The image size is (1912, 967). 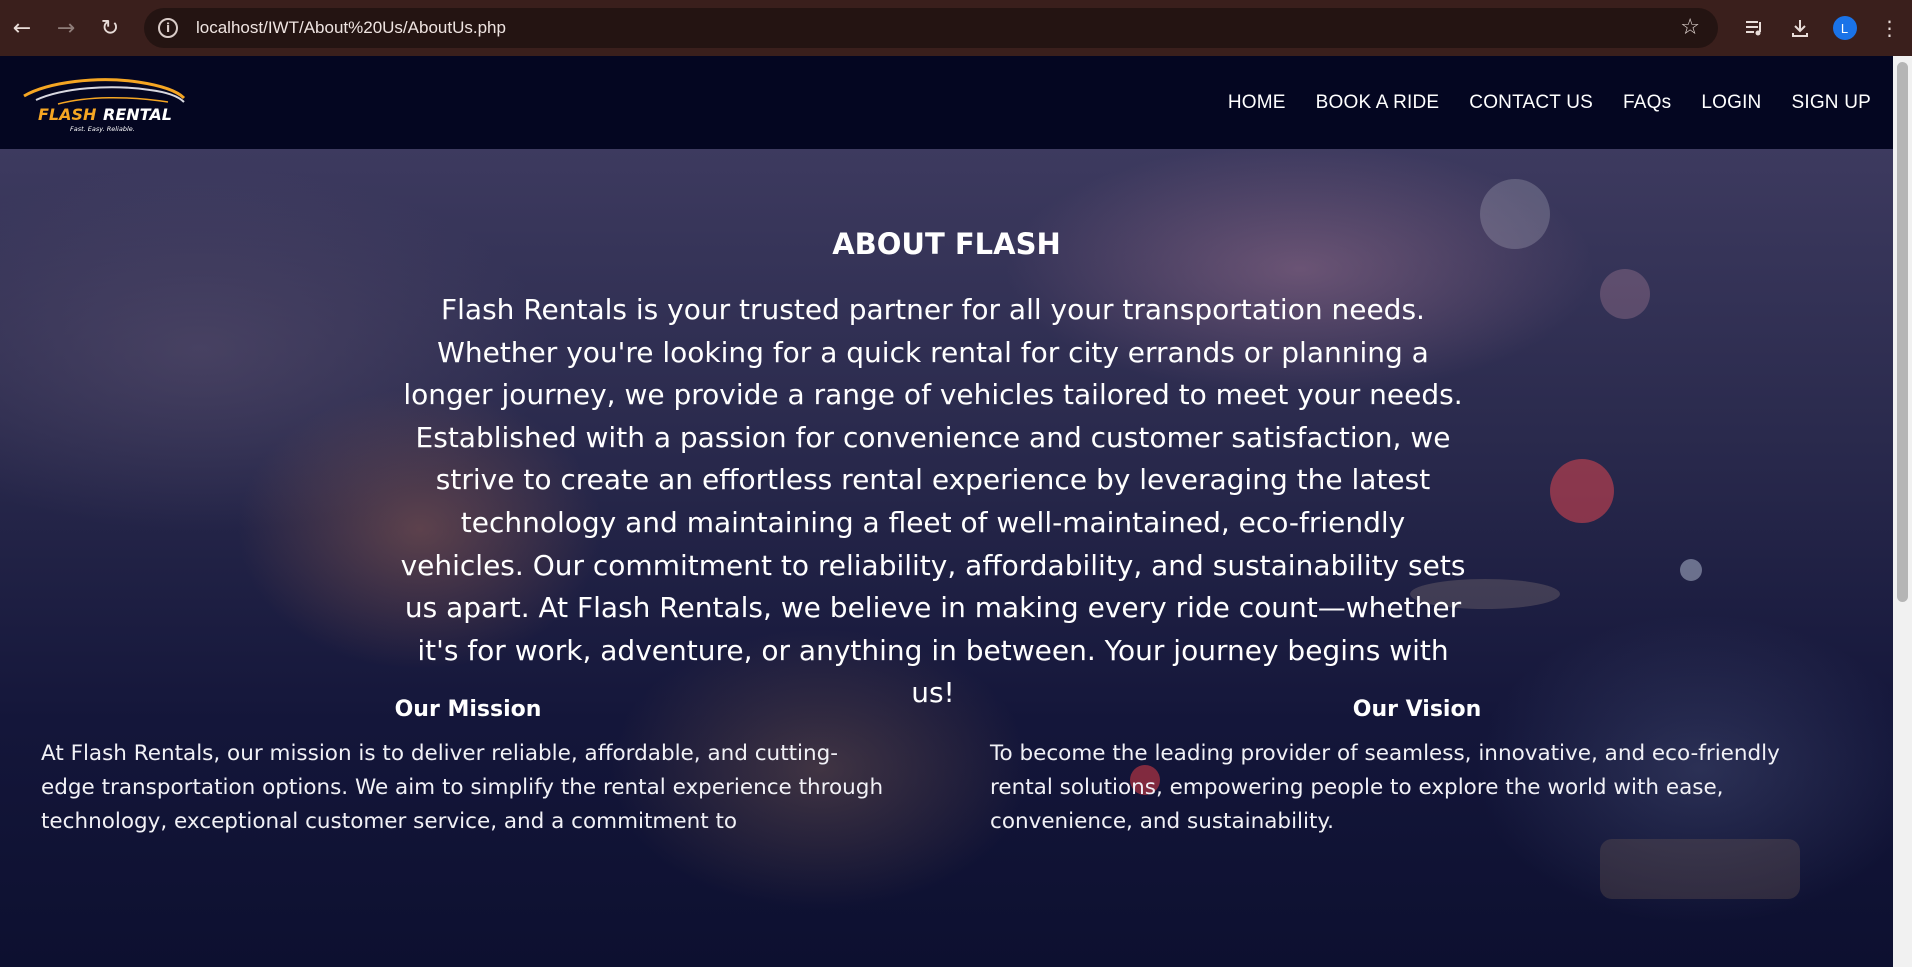 What do you see at coordinates (103, 104) in the screenshot?
I see `flash-rental-logo: FLASH RENTAL Fast. Easy. Reliable.` at bounding box center [103, 104].